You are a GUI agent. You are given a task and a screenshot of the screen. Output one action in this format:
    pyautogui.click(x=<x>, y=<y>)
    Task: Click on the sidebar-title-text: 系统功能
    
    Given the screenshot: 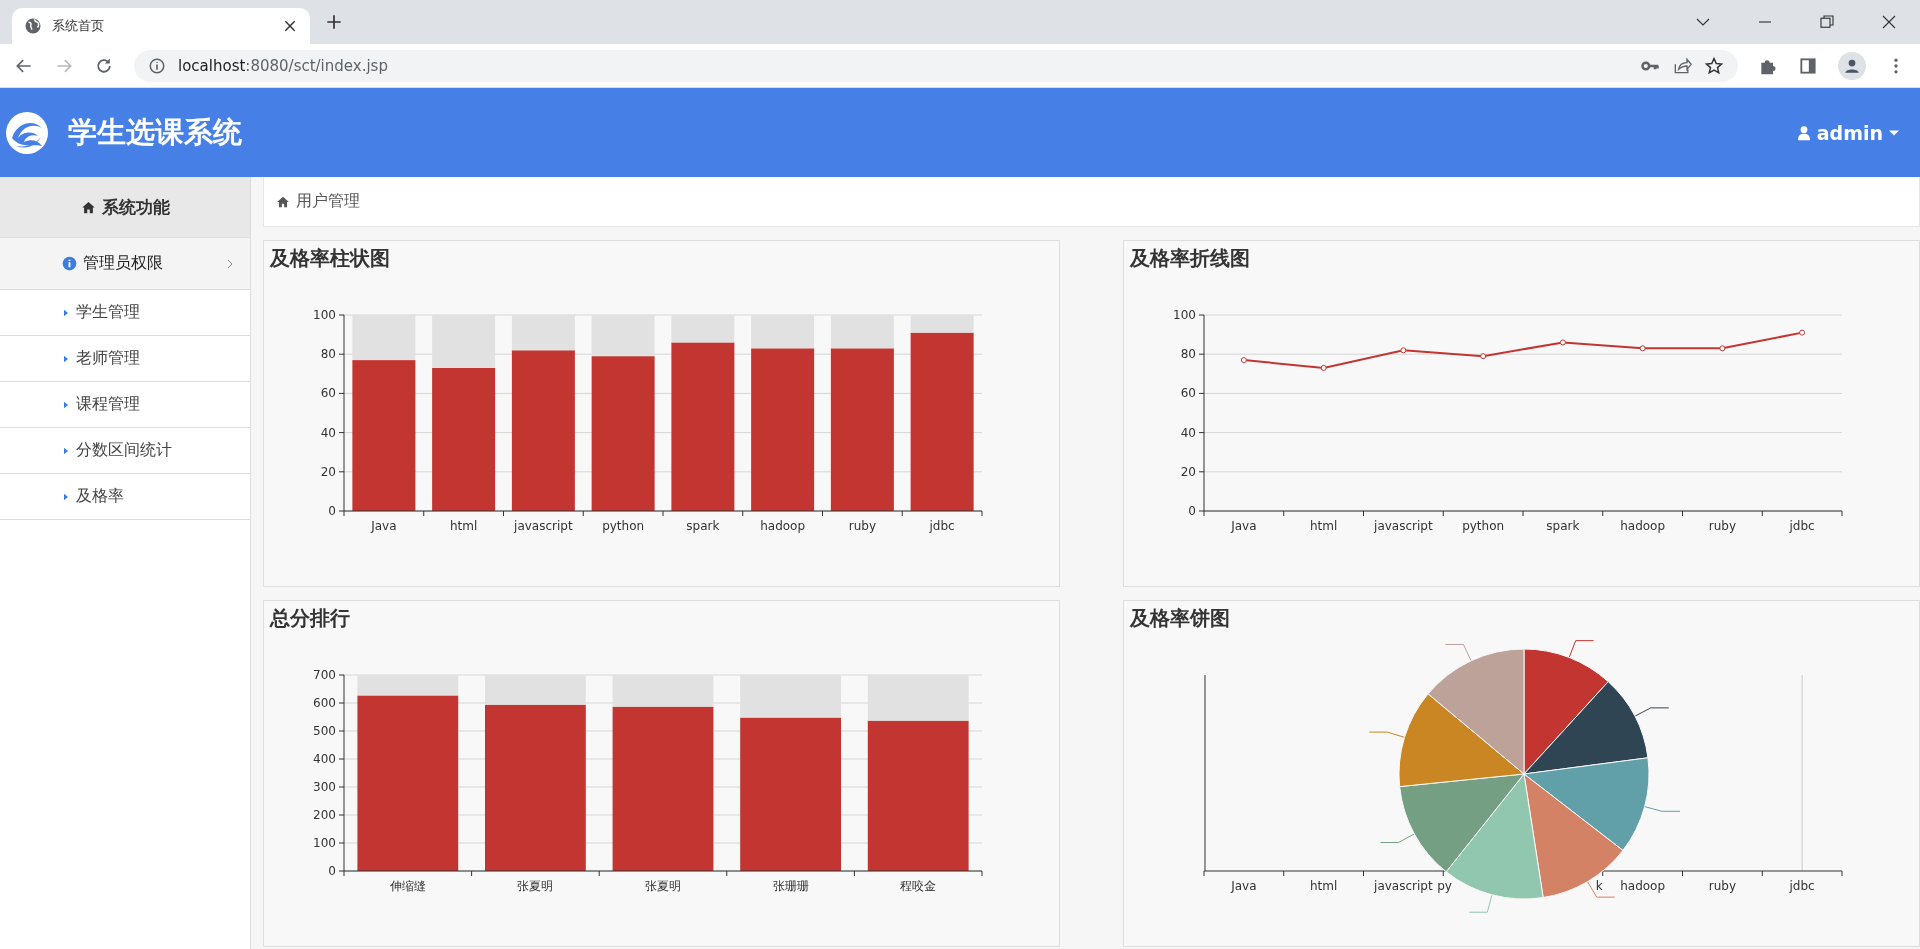 What is the action you would take?
    pyautogui.click(x=135, y=207)
    